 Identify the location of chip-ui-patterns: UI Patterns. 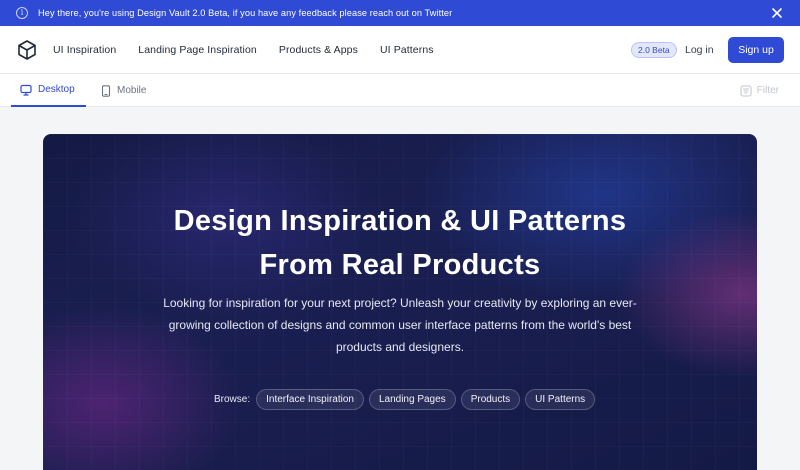
(560, 399).